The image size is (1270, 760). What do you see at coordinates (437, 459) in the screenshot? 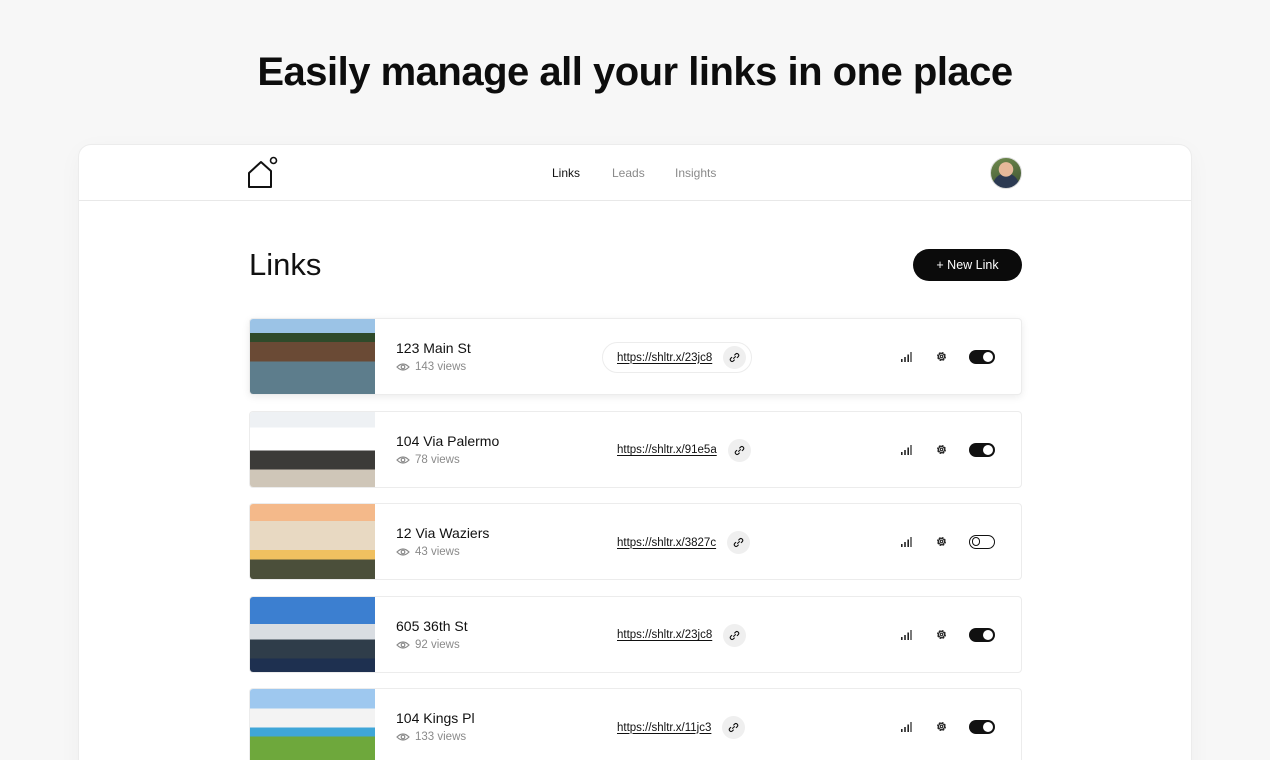
I see `views-count: 78 views` at bounding box center [437, 459].